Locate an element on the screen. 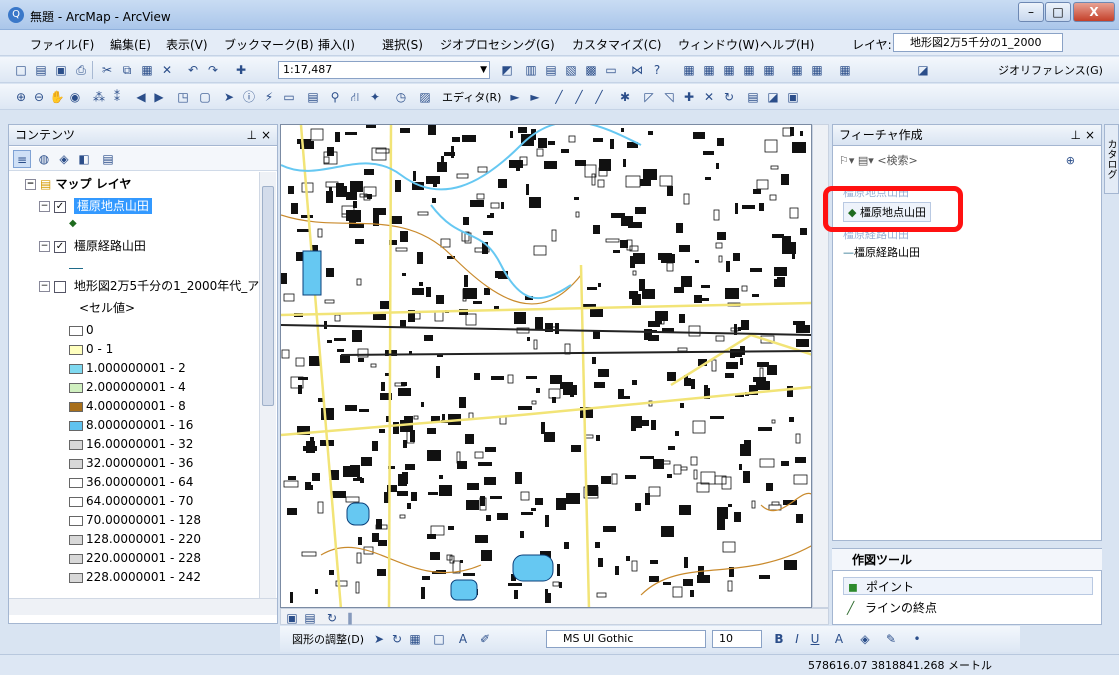 The height and width of the screenshot is (675, 1119). go-to-xy-icon: ✦ is located at coordinates (375, 97).